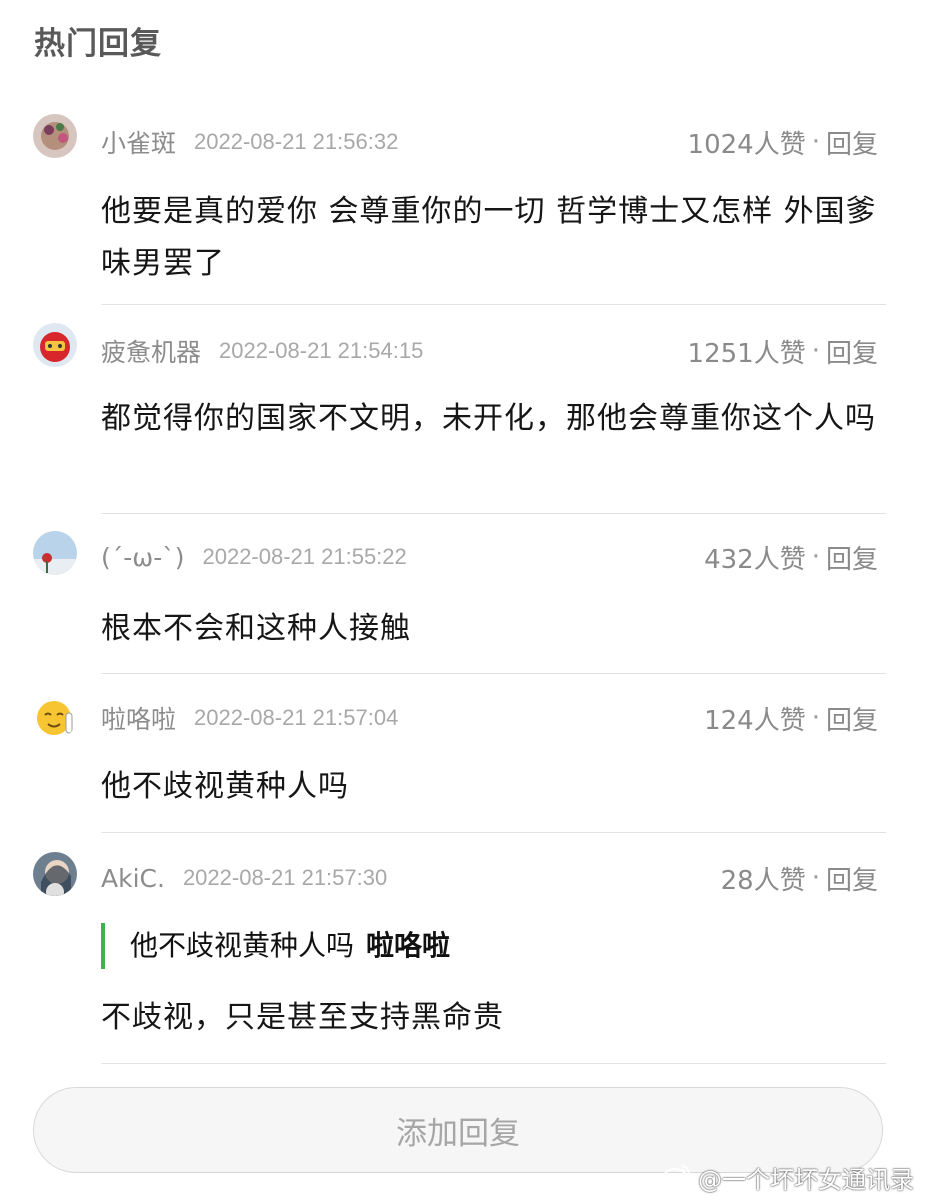 The height and width of the screenshot is (1200, 926). What do you see at coordinates (763, 878) in the screenshot?
I see `like-count: 28人赞` at bounding box center [763, 878].